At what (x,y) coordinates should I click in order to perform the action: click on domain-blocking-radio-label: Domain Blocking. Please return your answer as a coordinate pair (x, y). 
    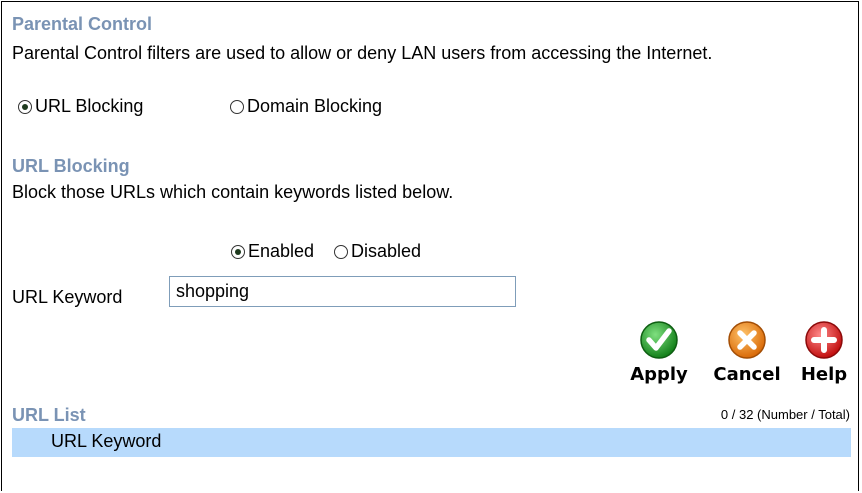
    Looking at the image, I should click on (315, 106).